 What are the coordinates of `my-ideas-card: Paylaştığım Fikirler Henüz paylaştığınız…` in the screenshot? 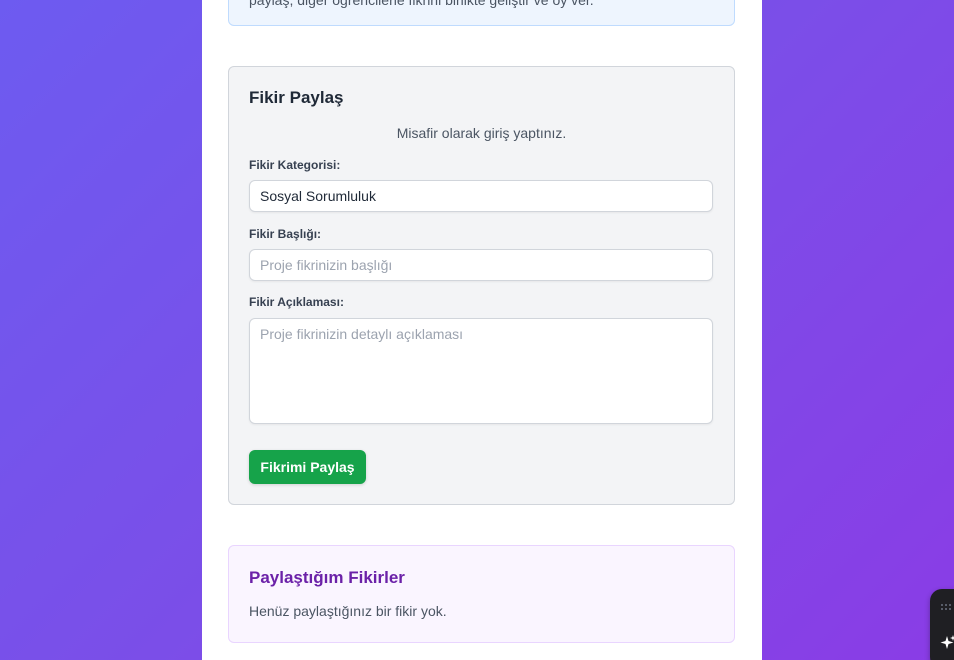 It's located at (481, 594).